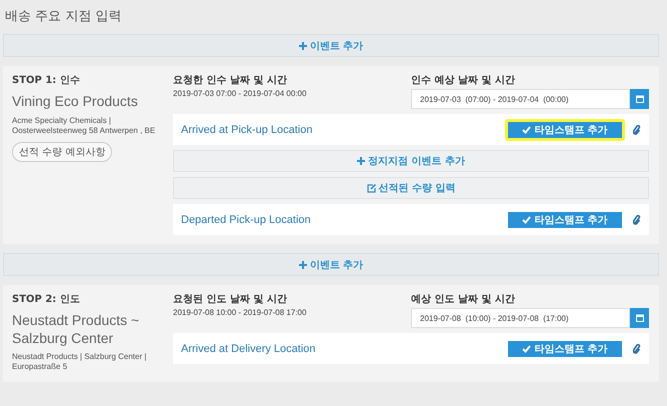 The height and width of the screenshot is (406, 667). I want to click on stop-address: Neustadt Products | Salzburg Center | Europastraße 5, so click(80, 362).